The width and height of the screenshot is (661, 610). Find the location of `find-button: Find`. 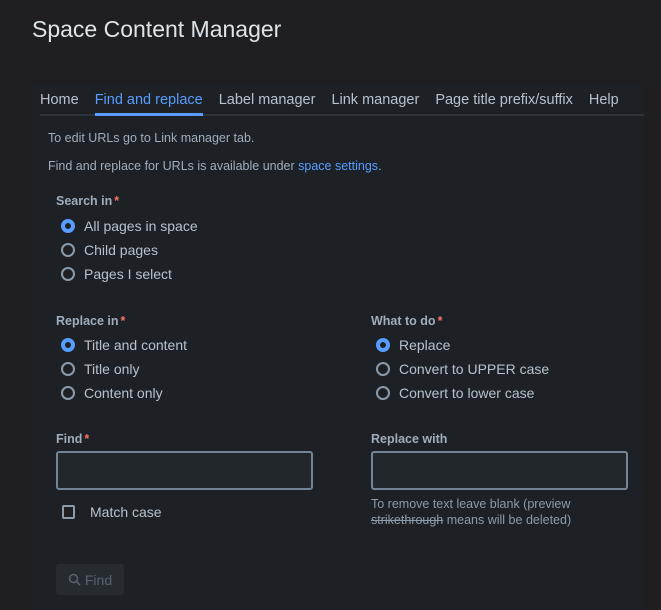

find-button: Find is located at coordinates (90, 579).